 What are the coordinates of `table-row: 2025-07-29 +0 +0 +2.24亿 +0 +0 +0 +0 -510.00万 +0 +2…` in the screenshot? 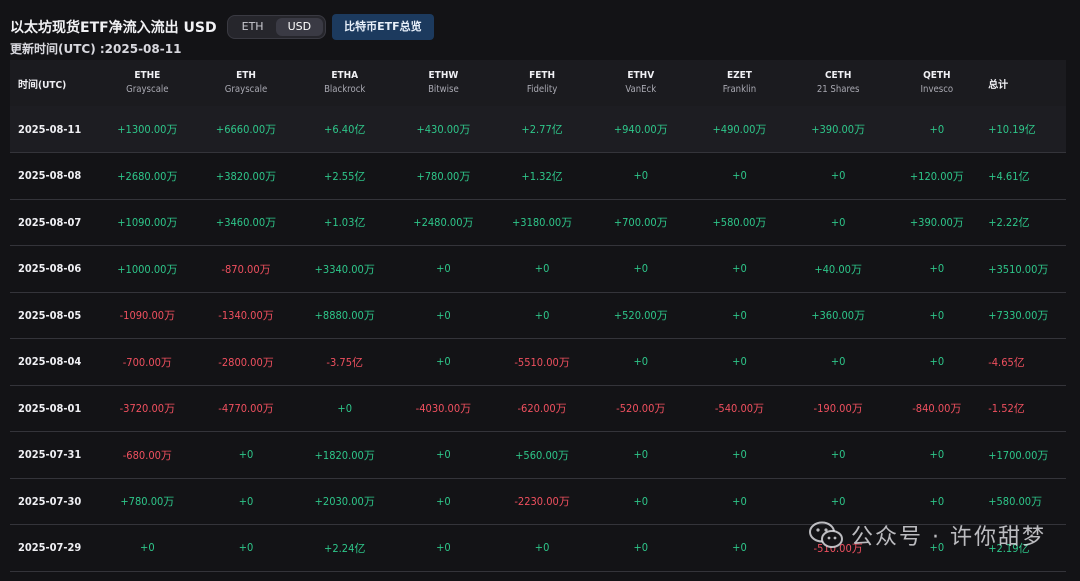 It's located at (538, 548).